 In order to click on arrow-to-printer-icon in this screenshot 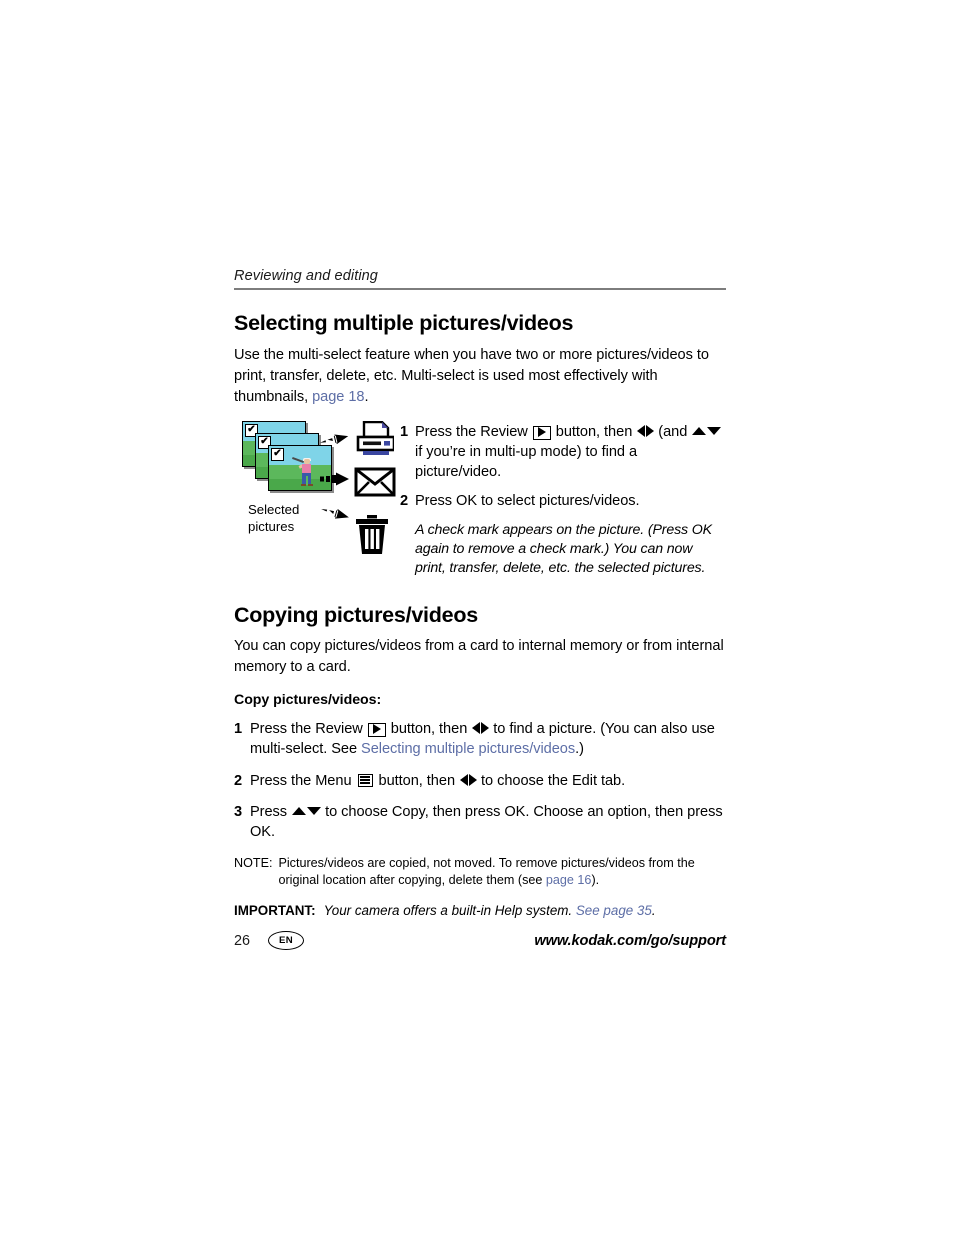, I will do `click(335, 441)`.